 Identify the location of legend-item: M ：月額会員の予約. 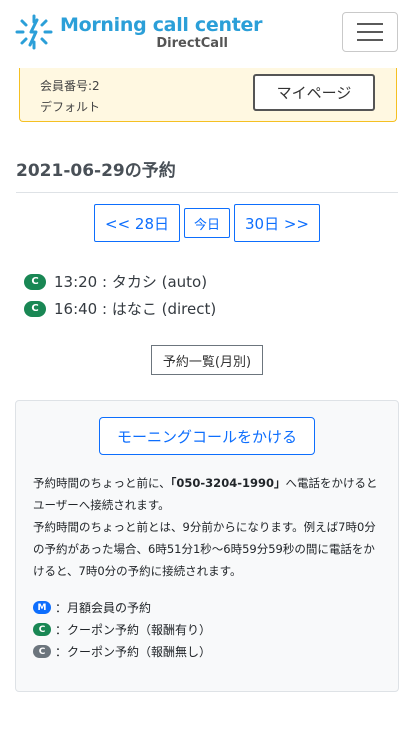
(92, 607).